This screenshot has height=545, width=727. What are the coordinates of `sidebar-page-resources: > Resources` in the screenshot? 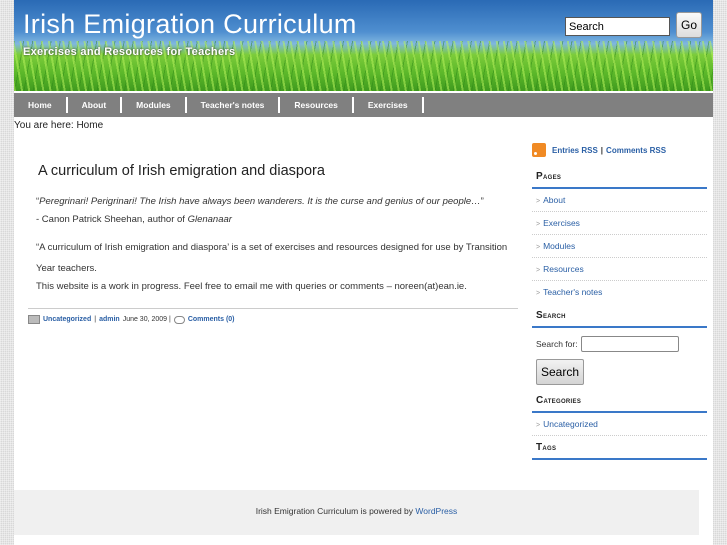 It's located at (619, 269).